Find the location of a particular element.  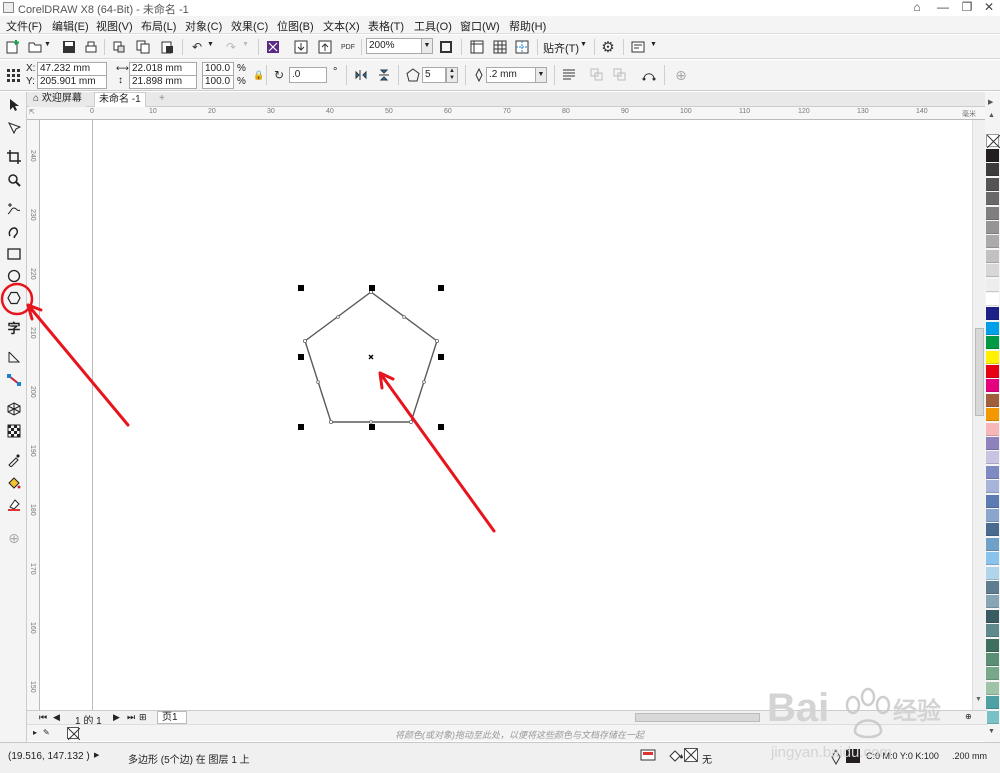

selection-handle-bottom-left is located at coordinates (301, 427).